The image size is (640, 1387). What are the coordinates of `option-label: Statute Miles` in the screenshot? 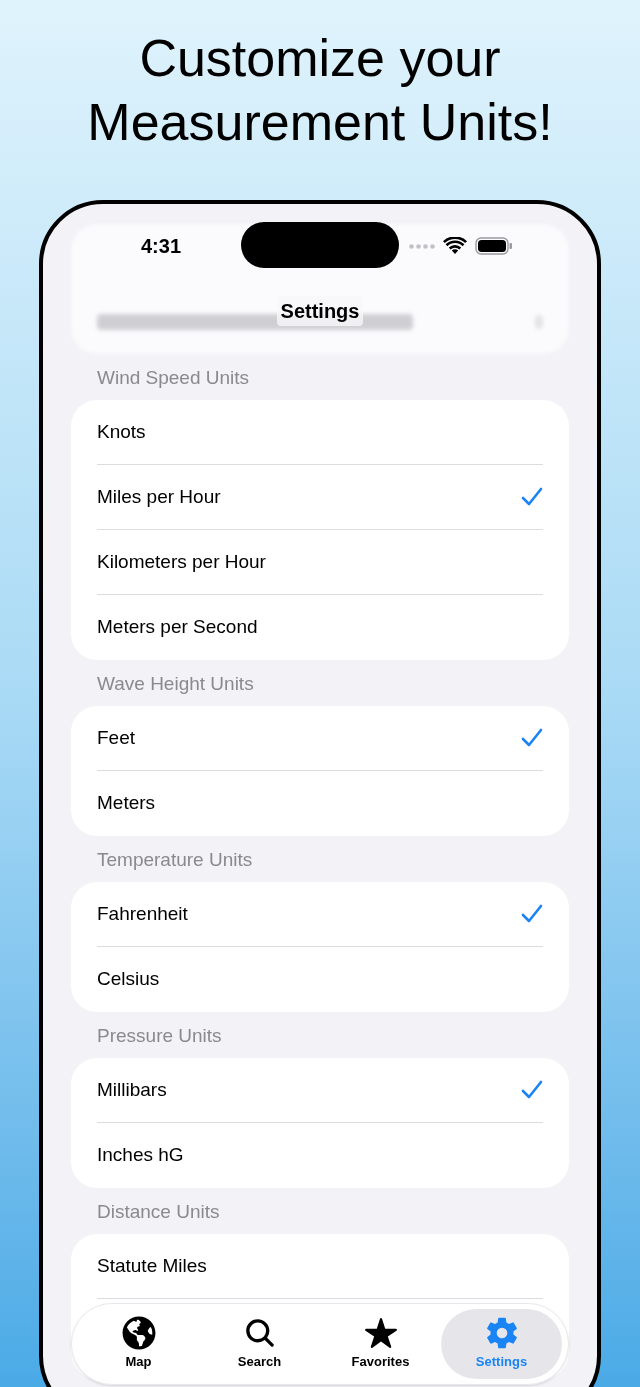 It's located at (152, 1265).